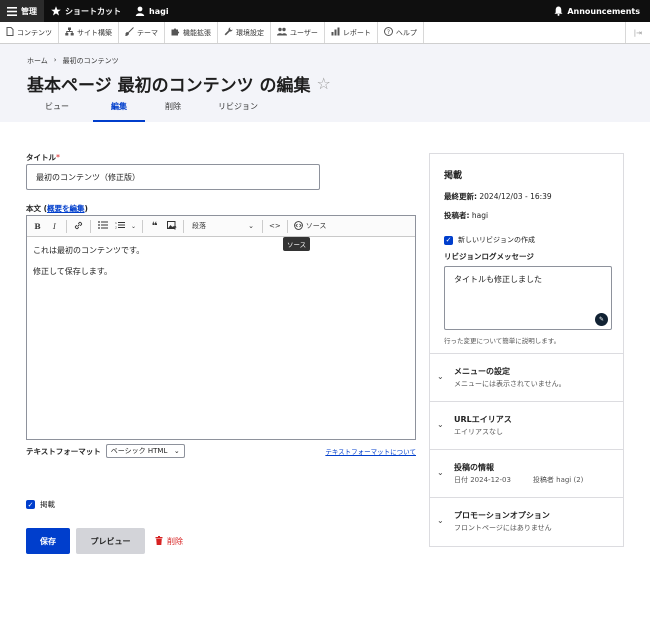  What do you see at coordinates (325, 11) in the screenshot?
I see `admin-toolbar: 管理 ショートカット hagi Announcements` at bounding box center [325, 11].